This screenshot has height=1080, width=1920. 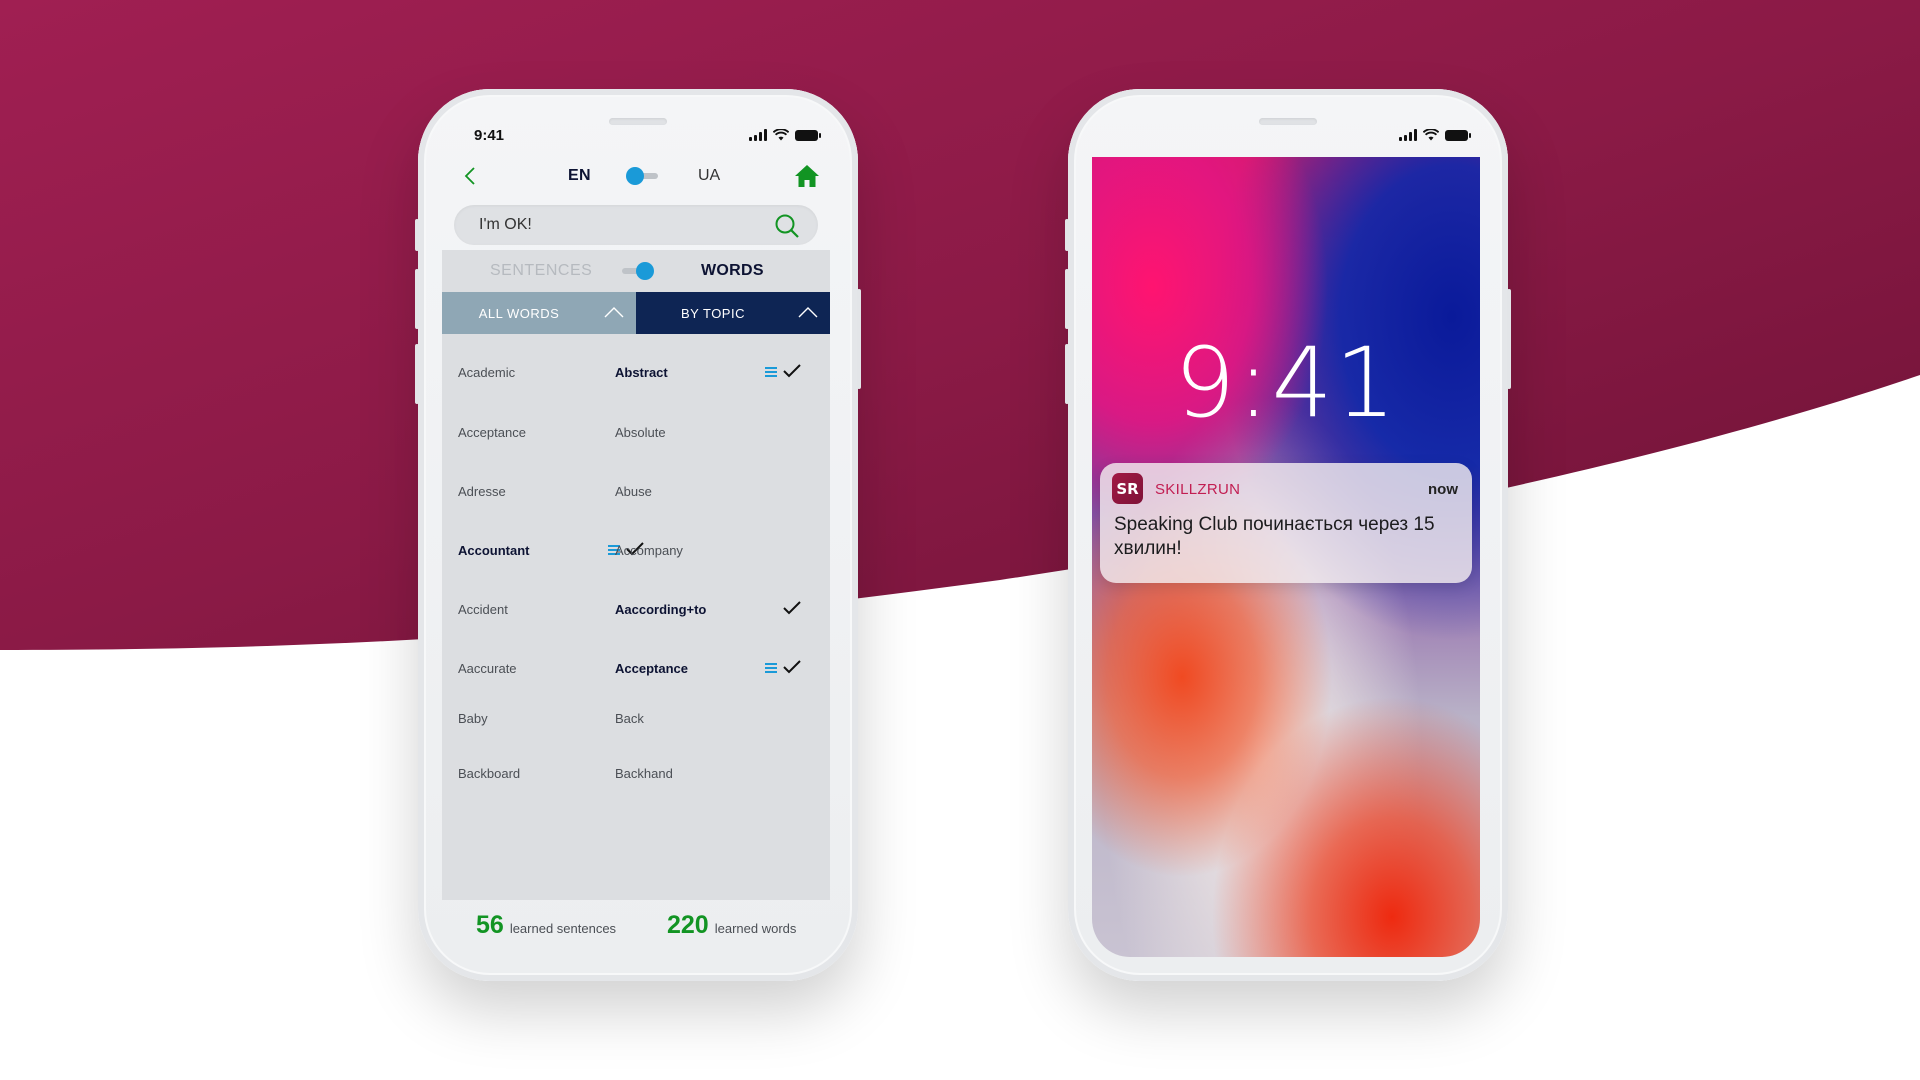 What do you see at coordinates (712, 773) in the screenshot?
I see `word-list-item: Backhand` at bounding box center [712, 773].